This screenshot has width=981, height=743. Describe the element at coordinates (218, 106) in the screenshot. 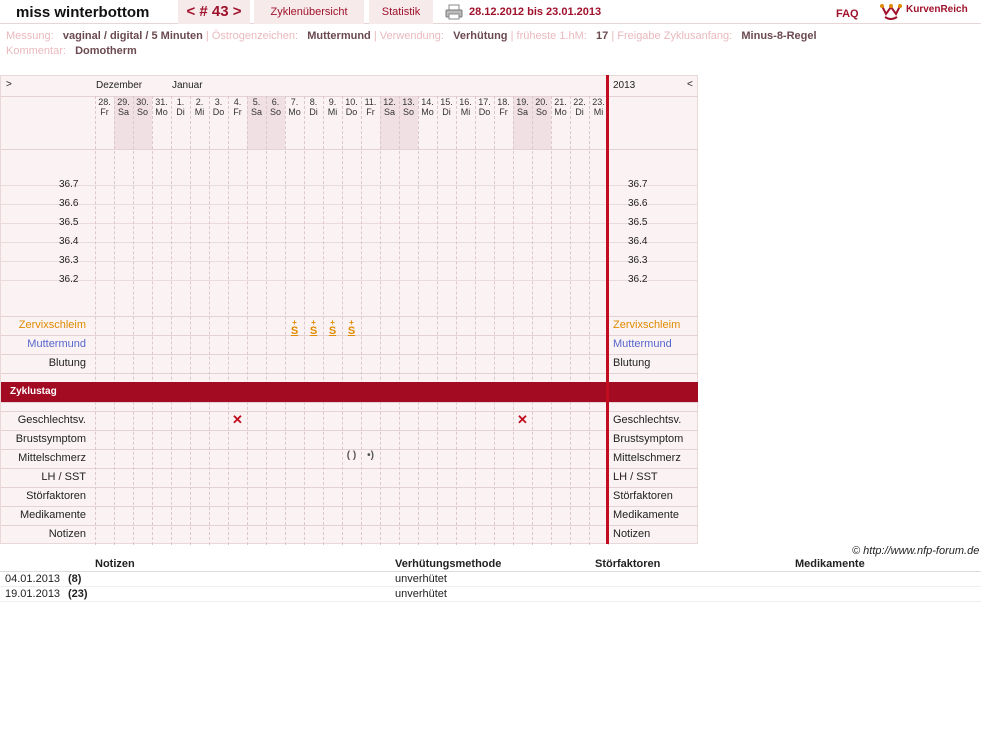

I see `day-header: 3. Do` at that location.